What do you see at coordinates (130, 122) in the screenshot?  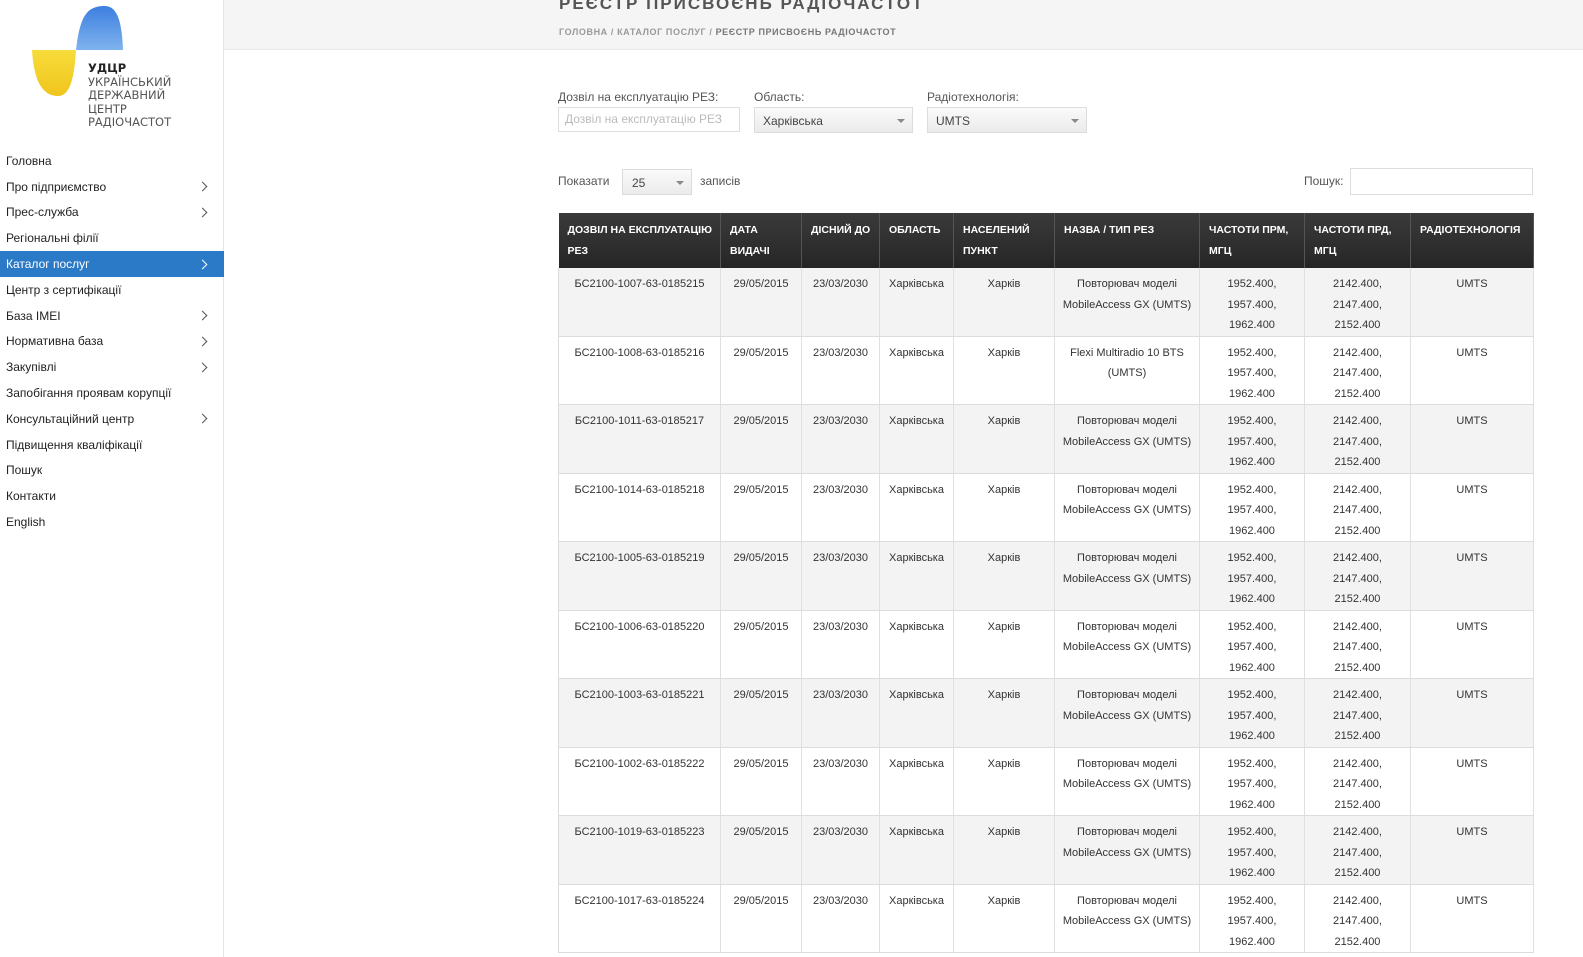 I see `logo-line: РАДІОЧАСТОТ` at bounding box center [130, 122].